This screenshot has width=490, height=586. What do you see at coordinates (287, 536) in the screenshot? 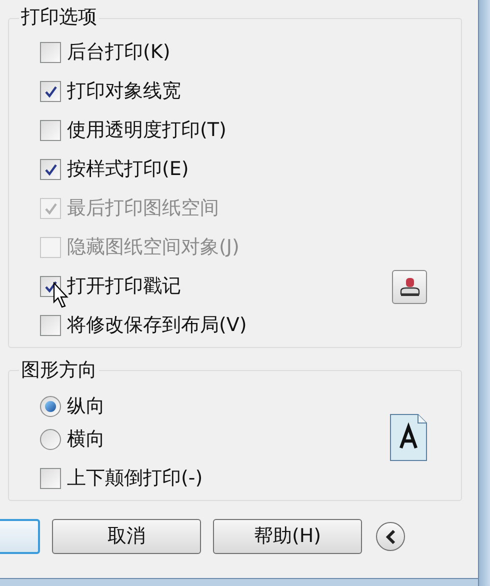
I see `dialog-button: 帮助(H)` at bounding box center [287, 536].